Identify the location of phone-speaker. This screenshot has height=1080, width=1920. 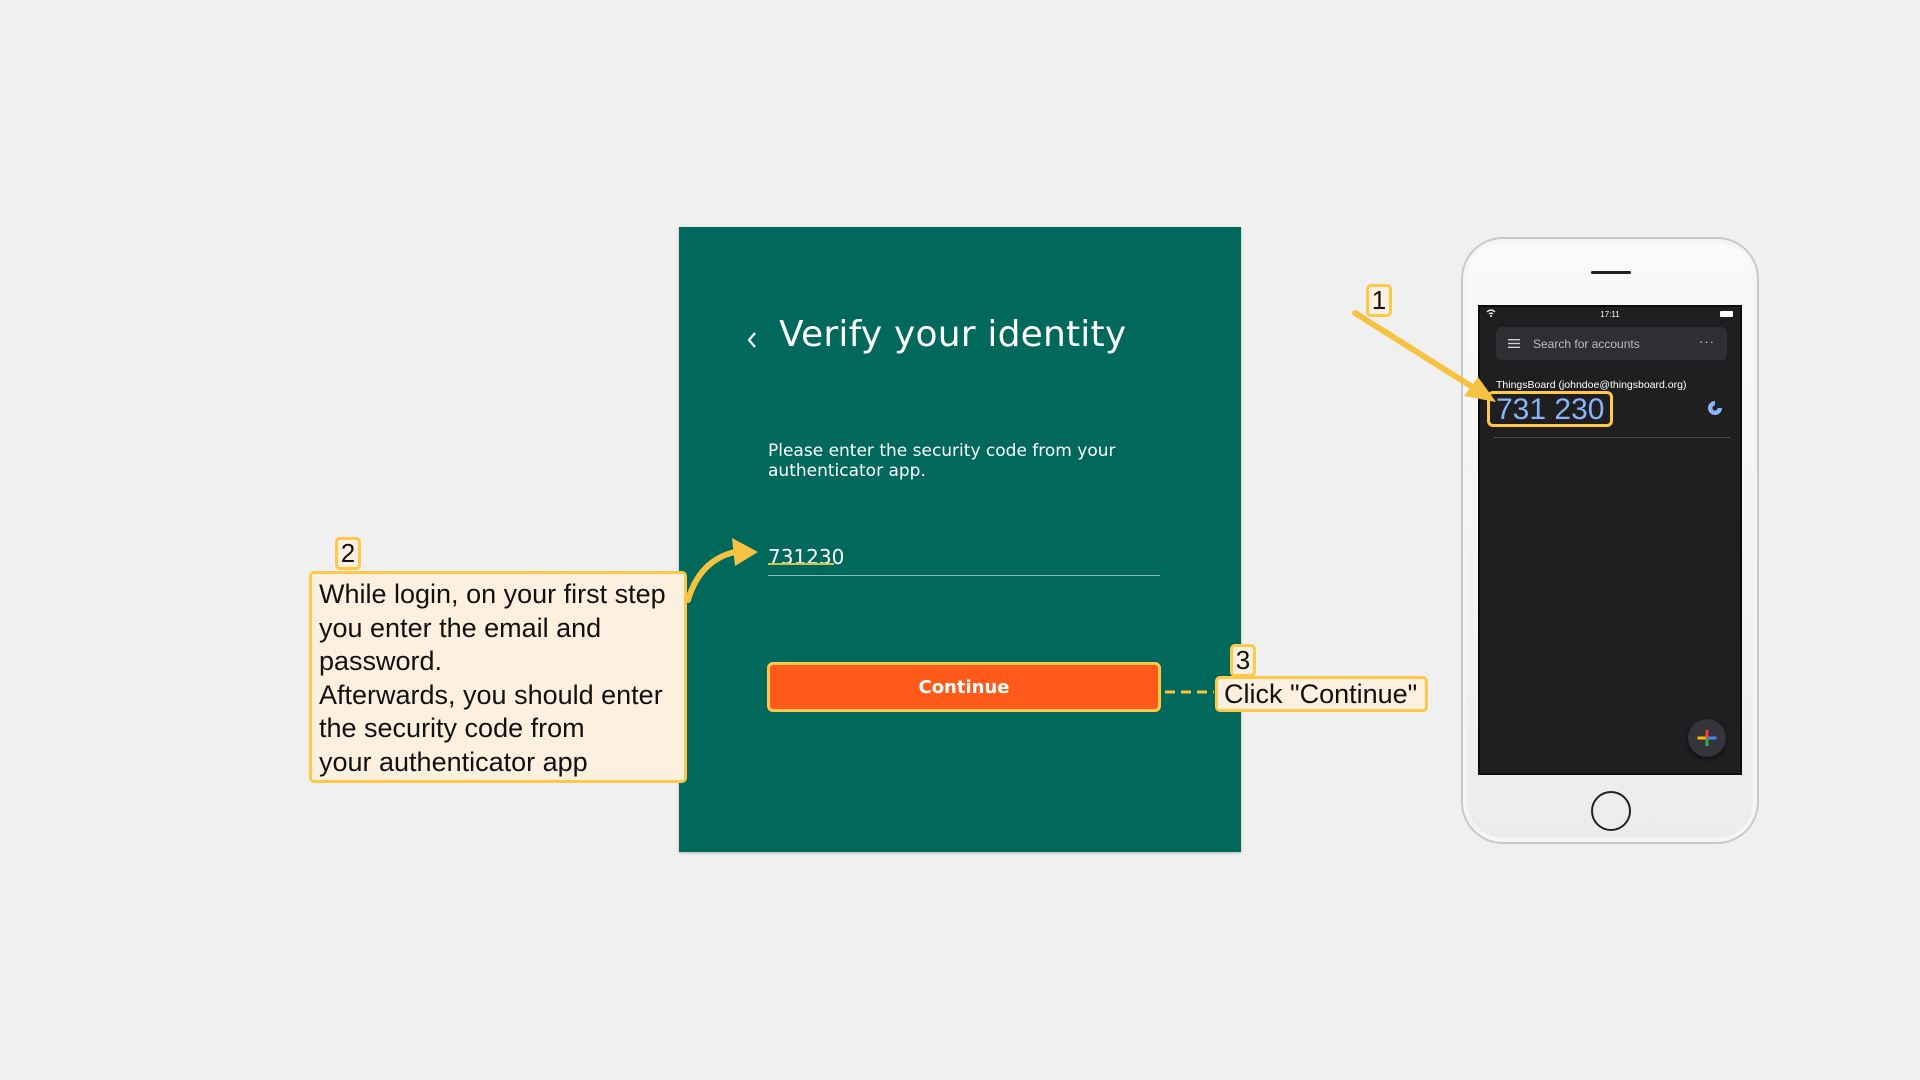
(1611, 272).